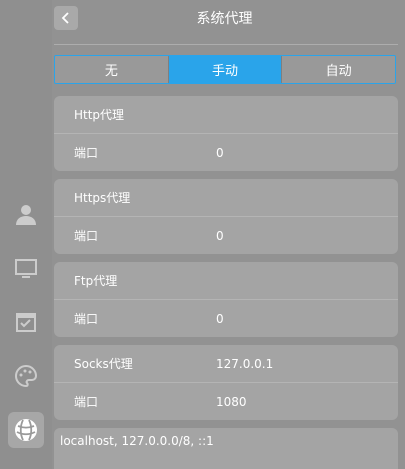 The width and height of the screenshot is (405, 469). I want to click on page-title: 系统代理, so click(224, 19).